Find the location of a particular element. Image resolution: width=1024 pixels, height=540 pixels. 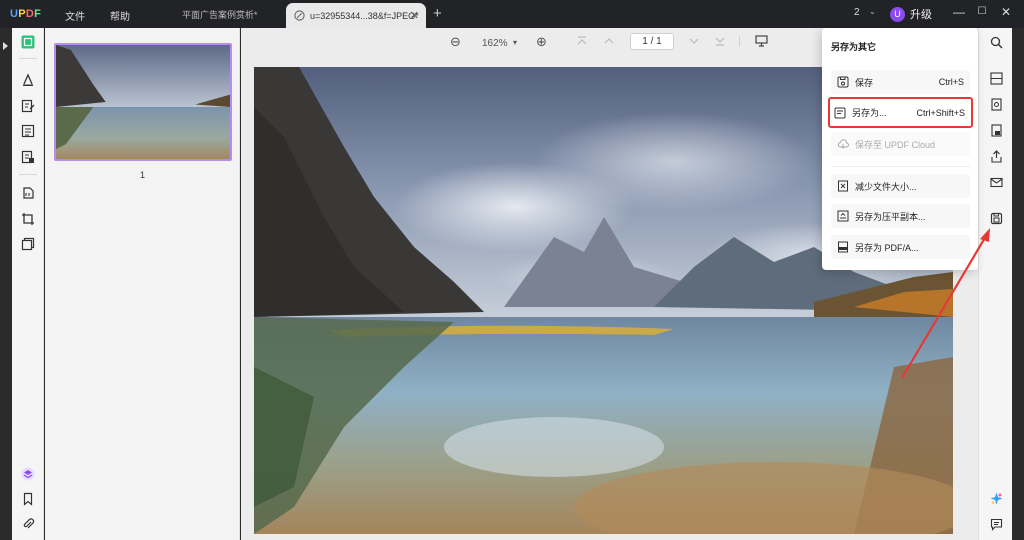

compress-icon is located at coordinates (843, 186).